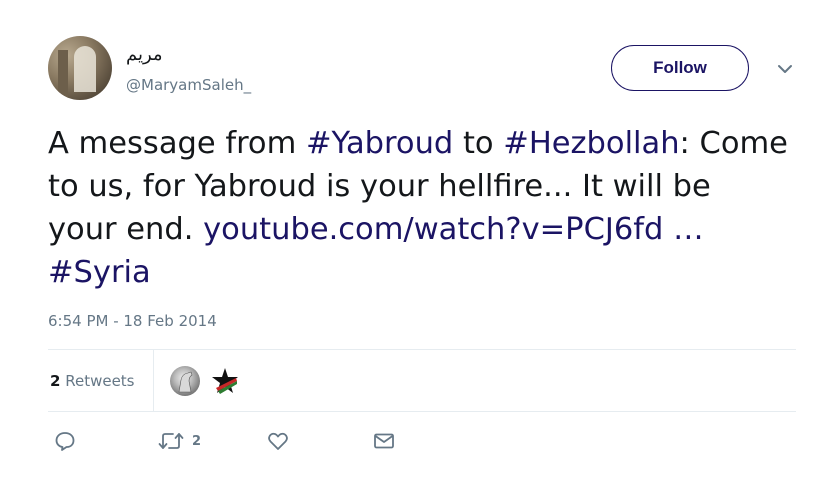 The width and height of the screenshot is (840, 480). Describe the element at coordinates (132, 321) in the screenshot. I see `tweet-timestamp: 6:54 PM - 18 Feb 2014` at that location.